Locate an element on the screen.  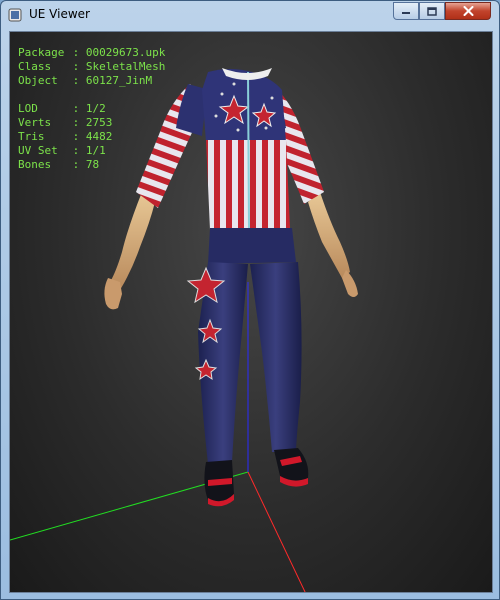
maximize-icon is located at coordinates (432, 11).